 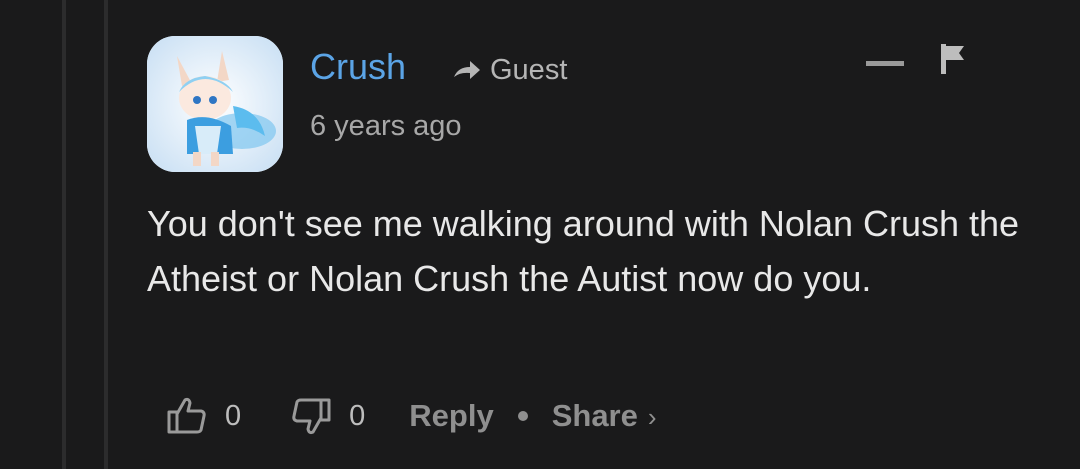 I want to click on guest-label: Guest, so click(x=529, y=70).